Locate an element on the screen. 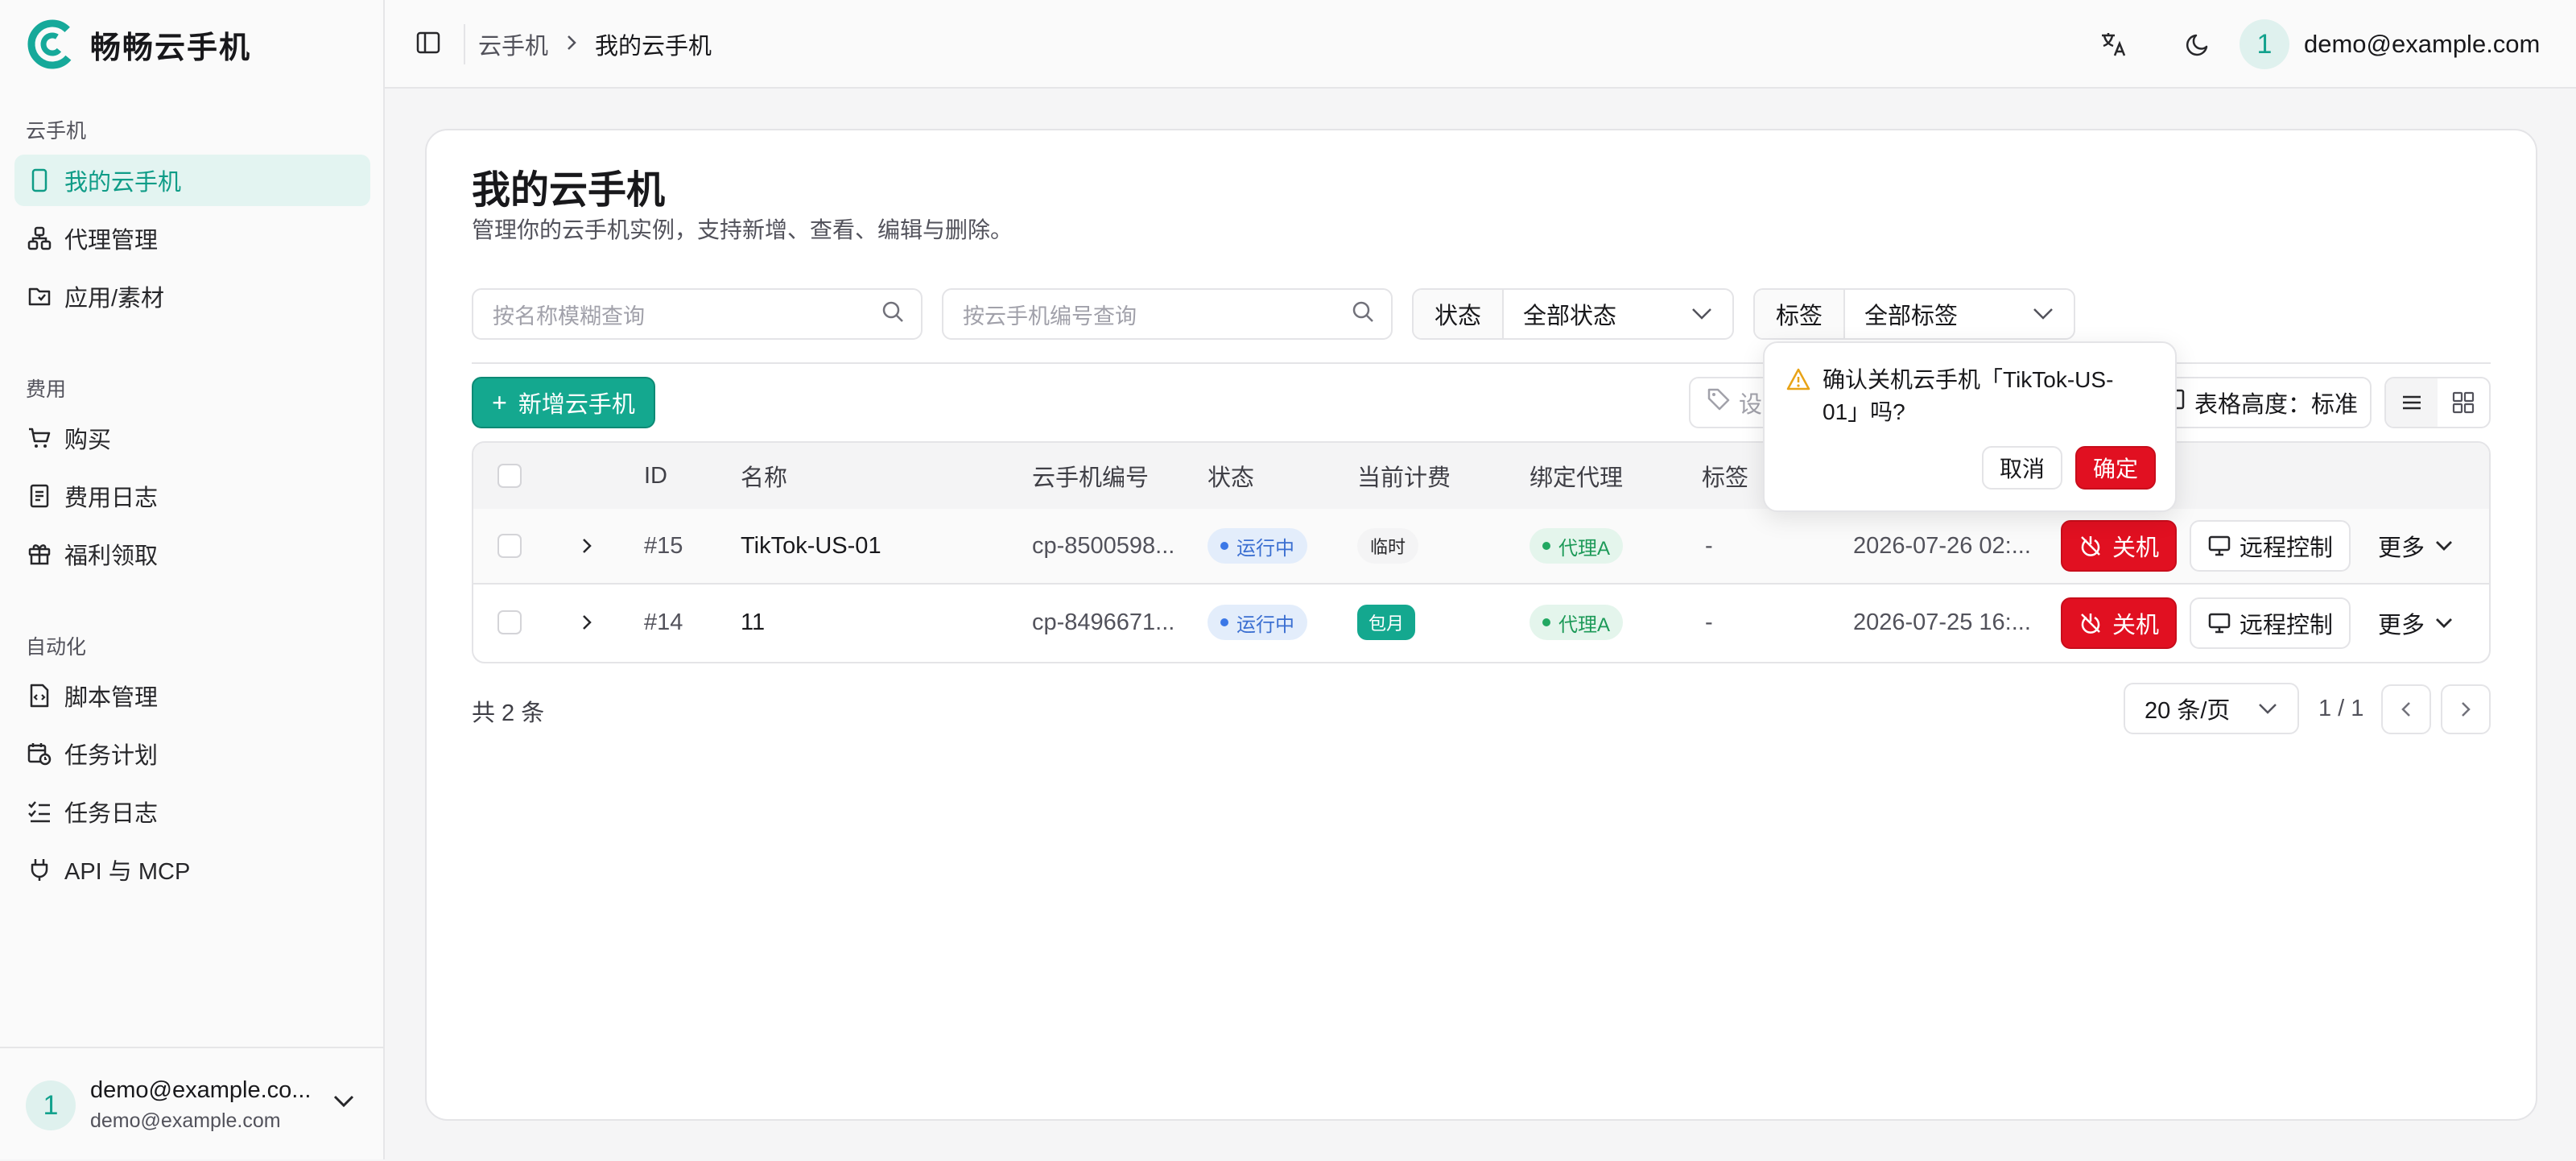  row-name: TikTok-US-01 is located at coordinates (811, 545).